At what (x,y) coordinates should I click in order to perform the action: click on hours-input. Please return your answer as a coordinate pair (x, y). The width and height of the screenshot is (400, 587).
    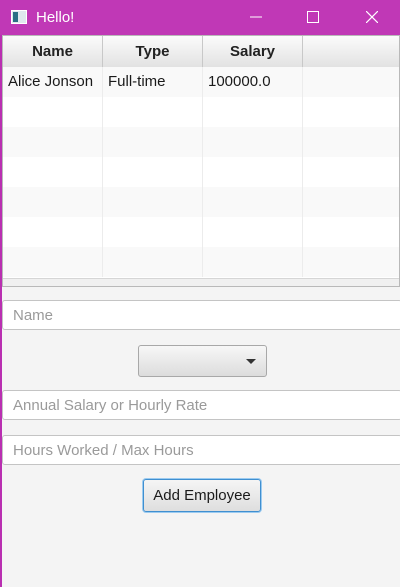
    Looking at the image, I should click on (201, 450).